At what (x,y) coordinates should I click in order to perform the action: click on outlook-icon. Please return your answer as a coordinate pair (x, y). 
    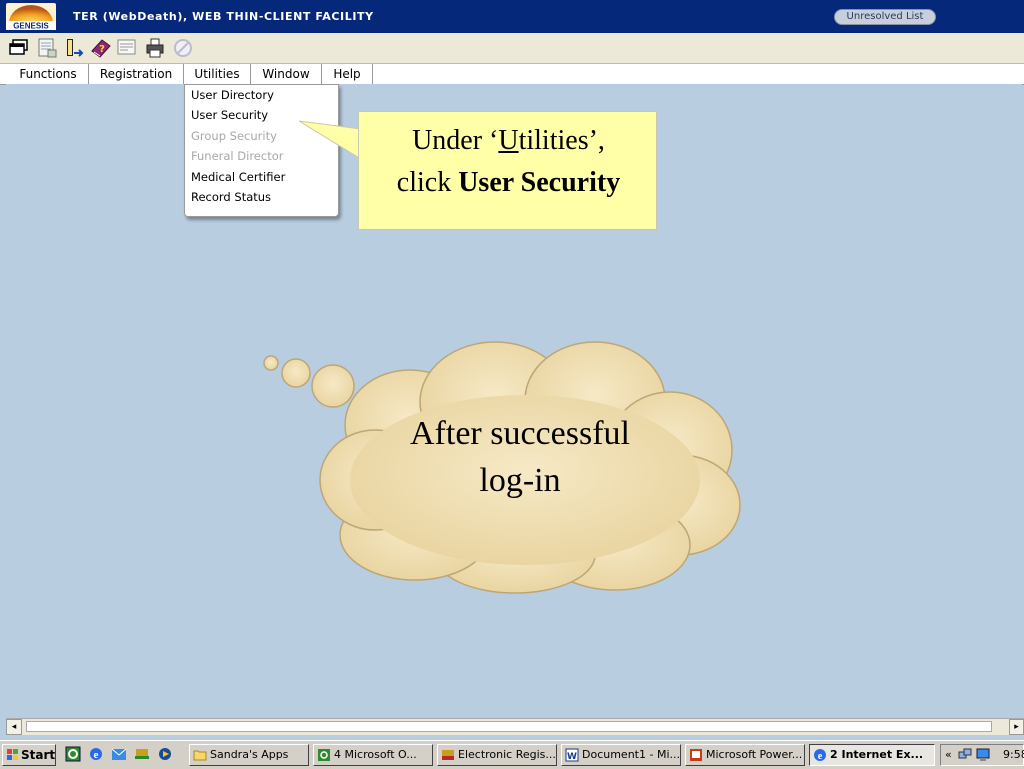
    Looking at the image, I should click on (324, 755).